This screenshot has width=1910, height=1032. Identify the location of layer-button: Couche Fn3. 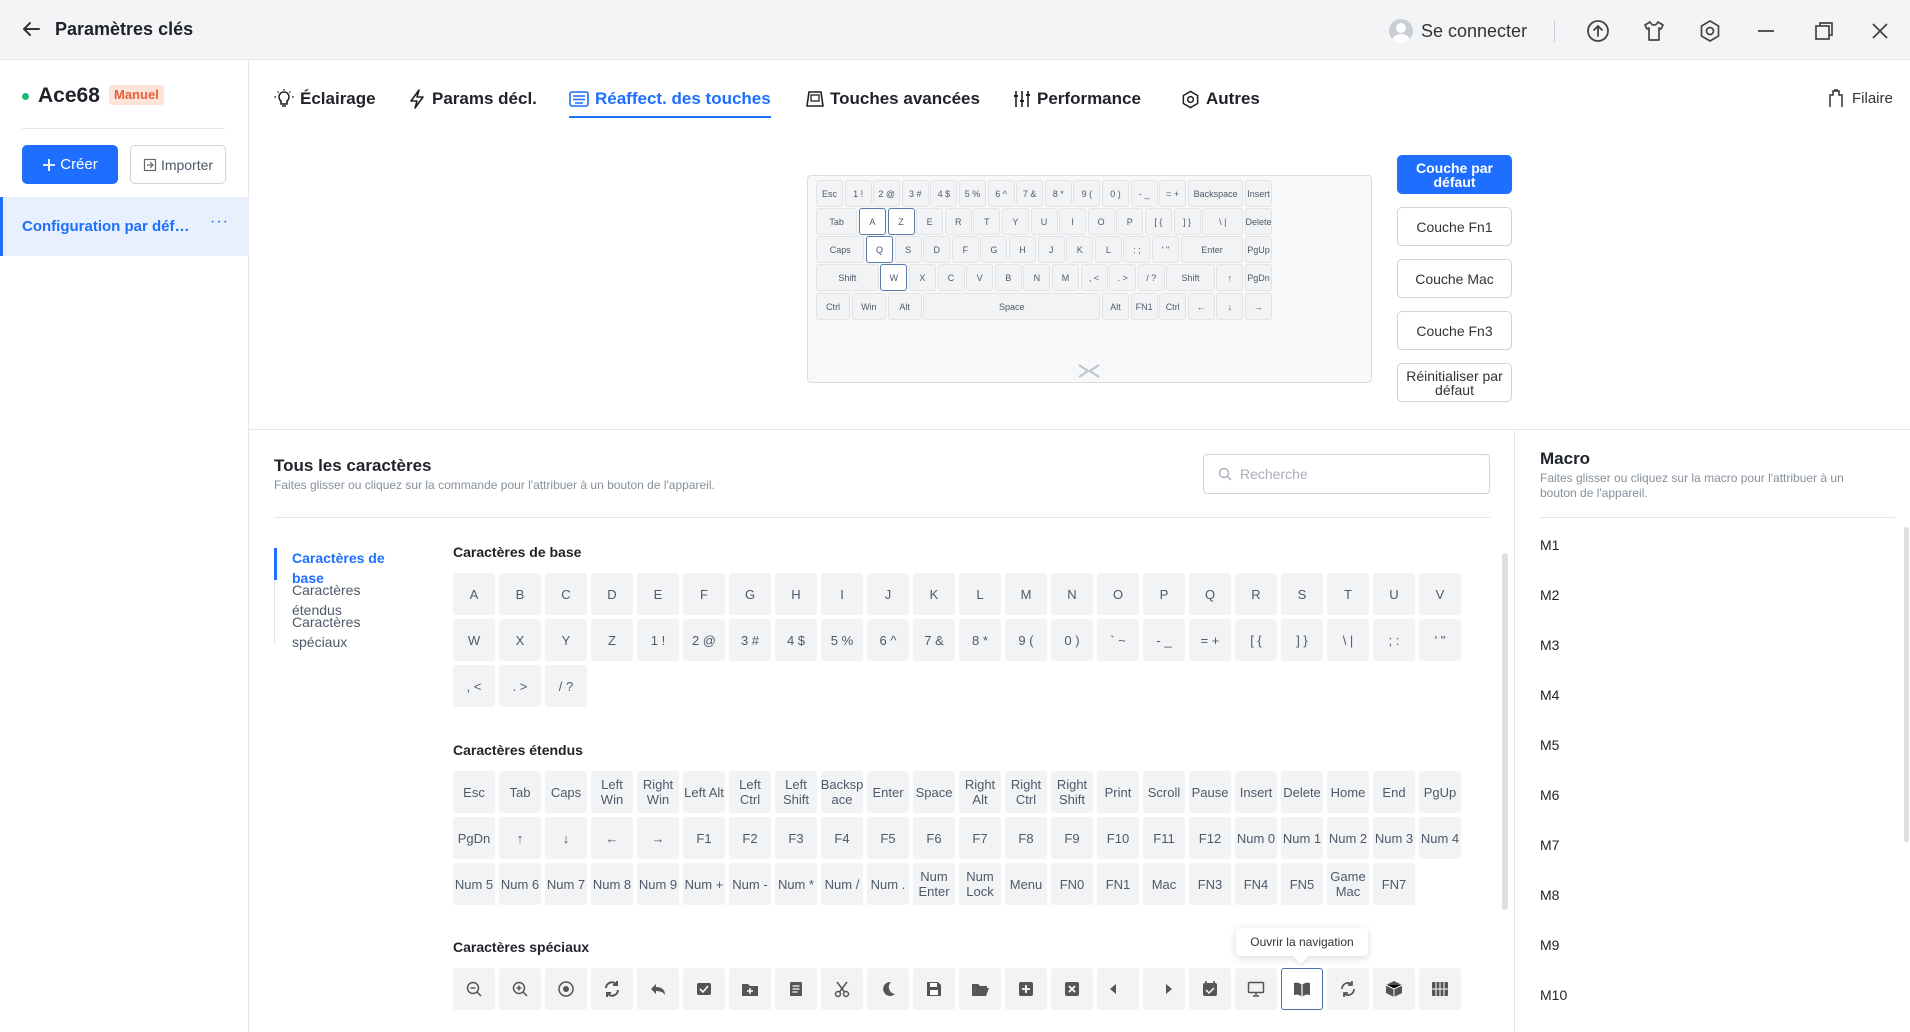
(1454, 330).